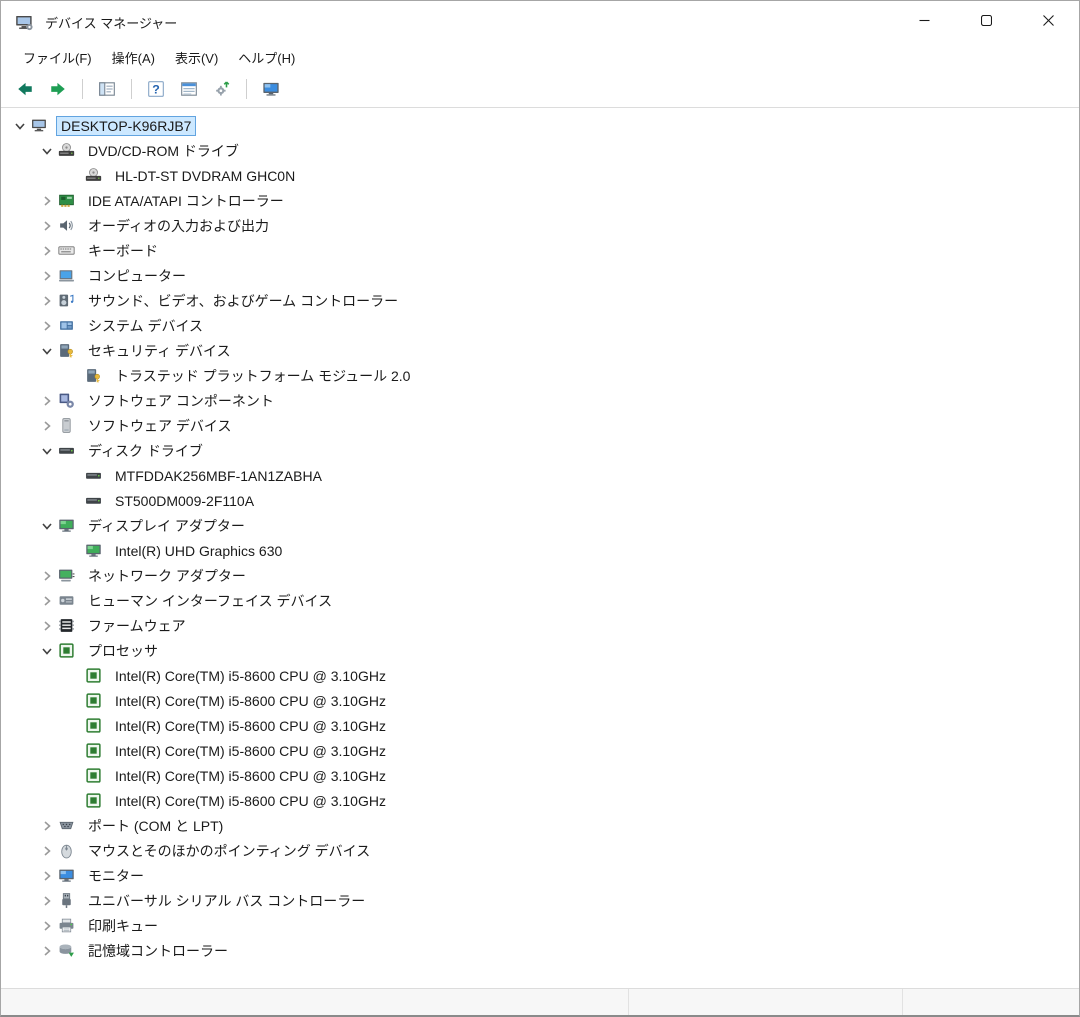  I want to click on tree-item: ST500DM009-2F110A, so click(540, 500).